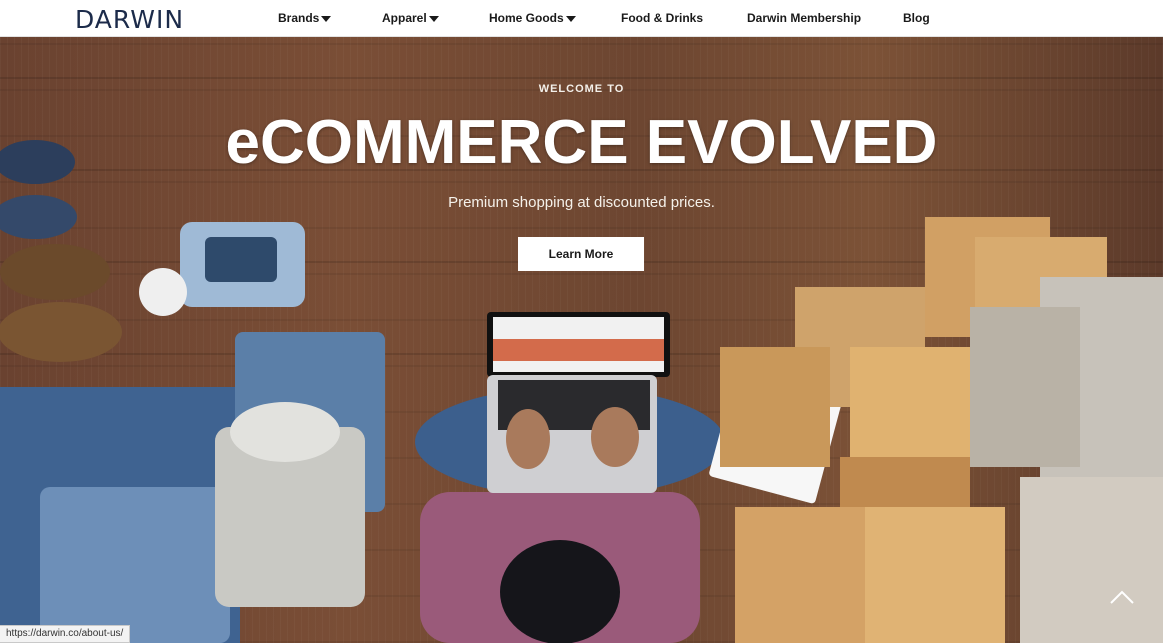  Describe the element at coordinates (581, 89) in the screenshot. I see `hero-eyebrow: WELCOME TO` at that location.